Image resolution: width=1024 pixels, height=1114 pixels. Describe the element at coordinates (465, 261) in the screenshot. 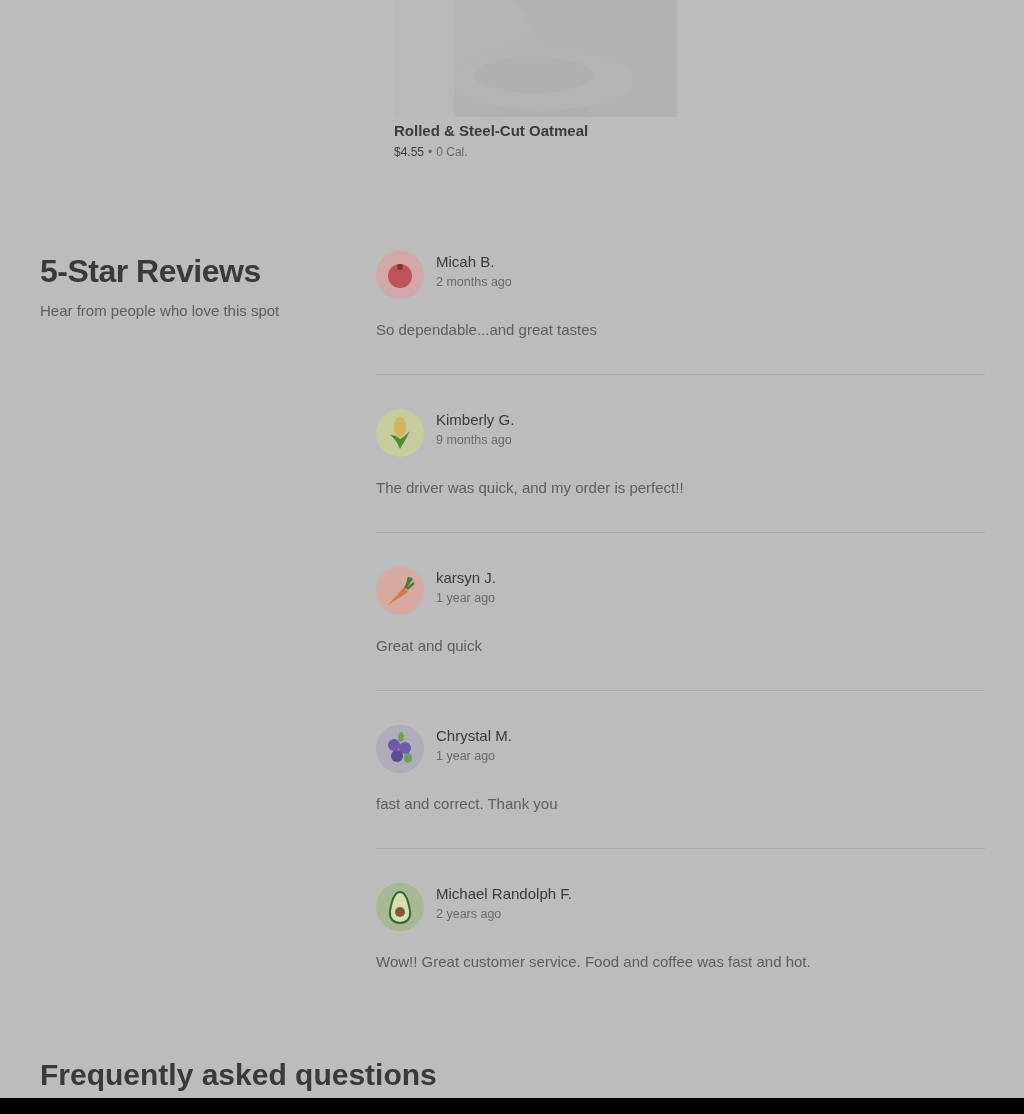

I see `reviewer-name: Micah B.` at that location.